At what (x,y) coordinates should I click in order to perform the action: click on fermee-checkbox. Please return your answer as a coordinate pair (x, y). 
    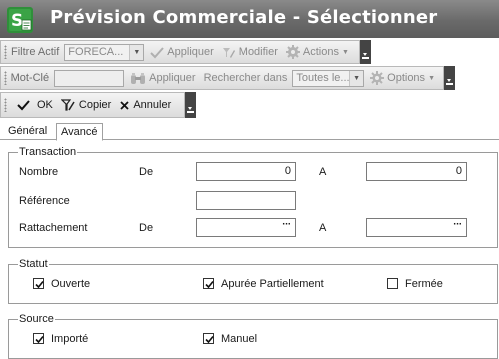
    Looking at the image, I should click on (392, 283).